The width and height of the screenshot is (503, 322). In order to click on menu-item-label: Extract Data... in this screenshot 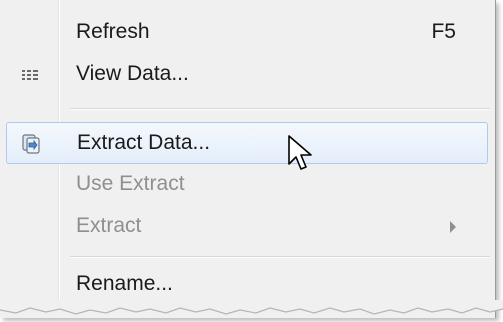, I will do `click(144, 142)`.